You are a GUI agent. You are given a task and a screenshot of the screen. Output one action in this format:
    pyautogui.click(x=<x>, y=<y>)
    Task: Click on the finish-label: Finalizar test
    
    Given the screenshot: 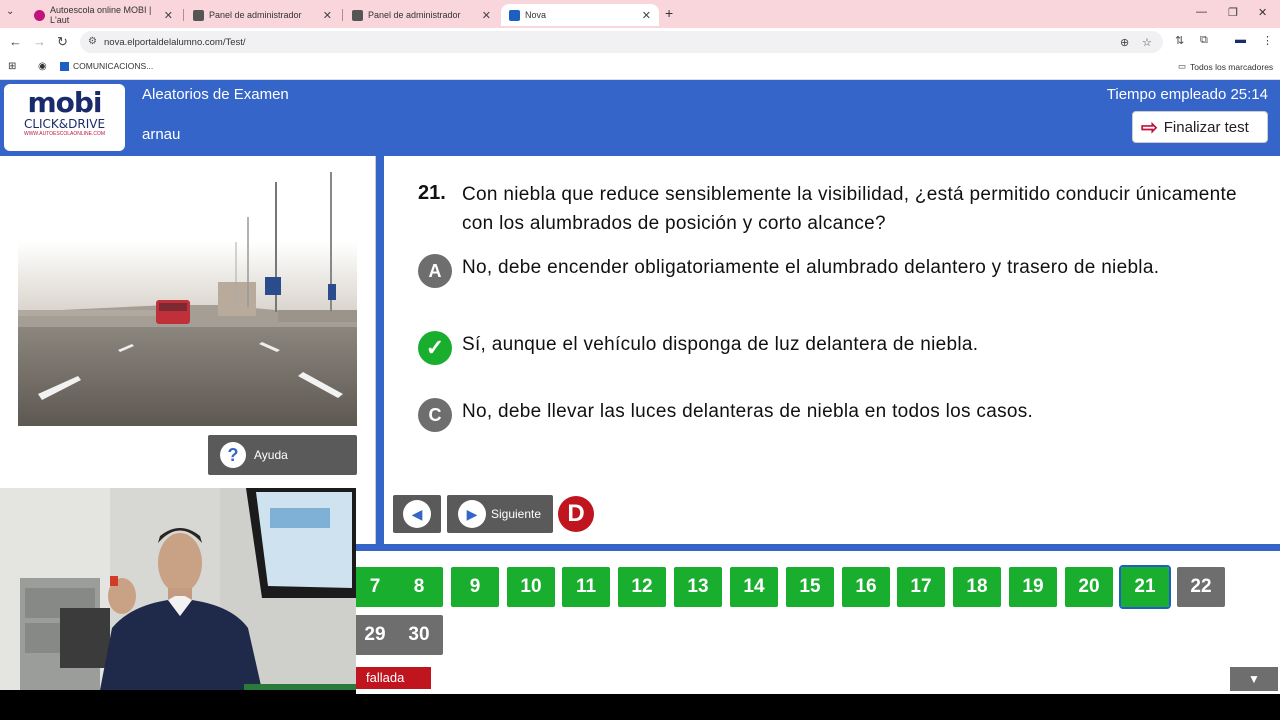 What is the action you would take?
    pyautogui.click(x=1206, y=127)
    